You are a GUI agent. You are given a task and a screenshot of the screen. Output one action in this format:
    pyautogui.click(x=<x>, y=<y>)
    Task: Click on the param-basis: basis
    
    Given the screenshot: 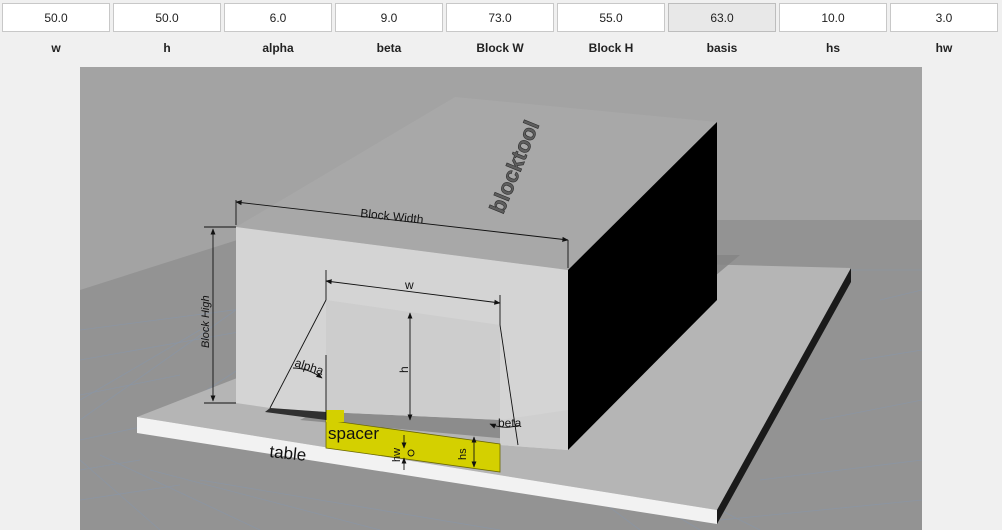 What is the action you would take?
    pyautogui.click(x=722, y=29)
    